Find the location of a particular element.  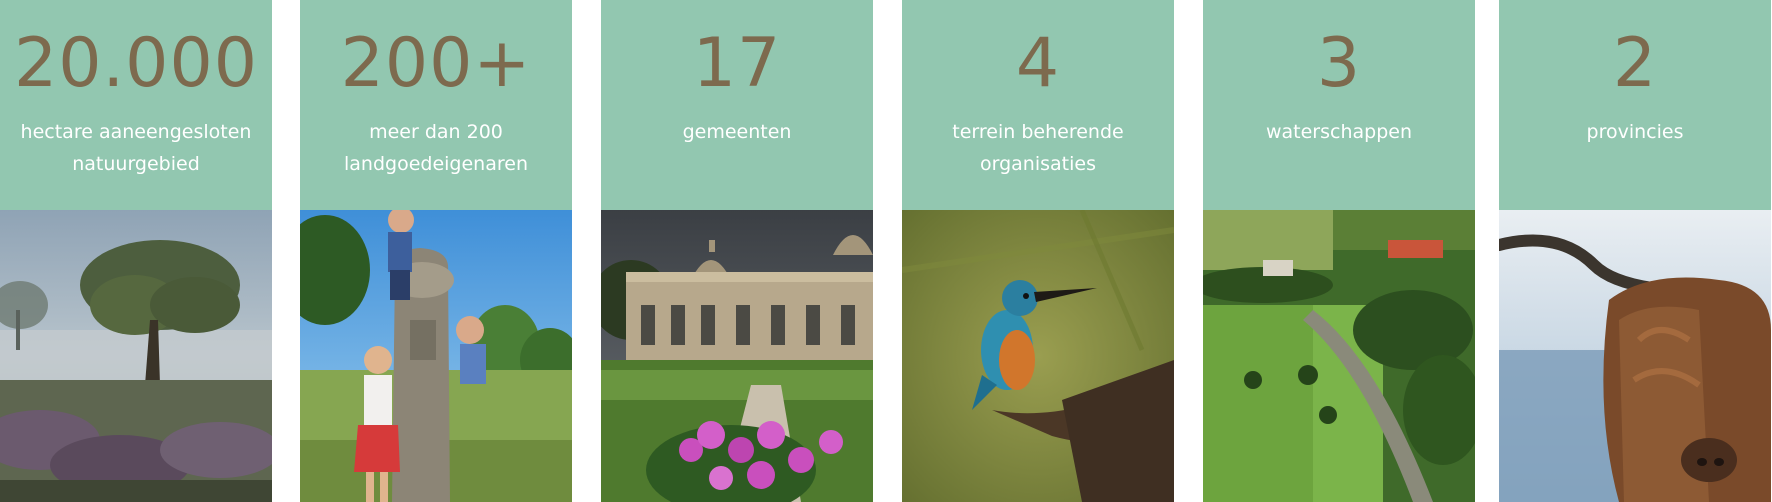

stat-caption-line: landgoedeigenaren is located at coordinates (436, 164).